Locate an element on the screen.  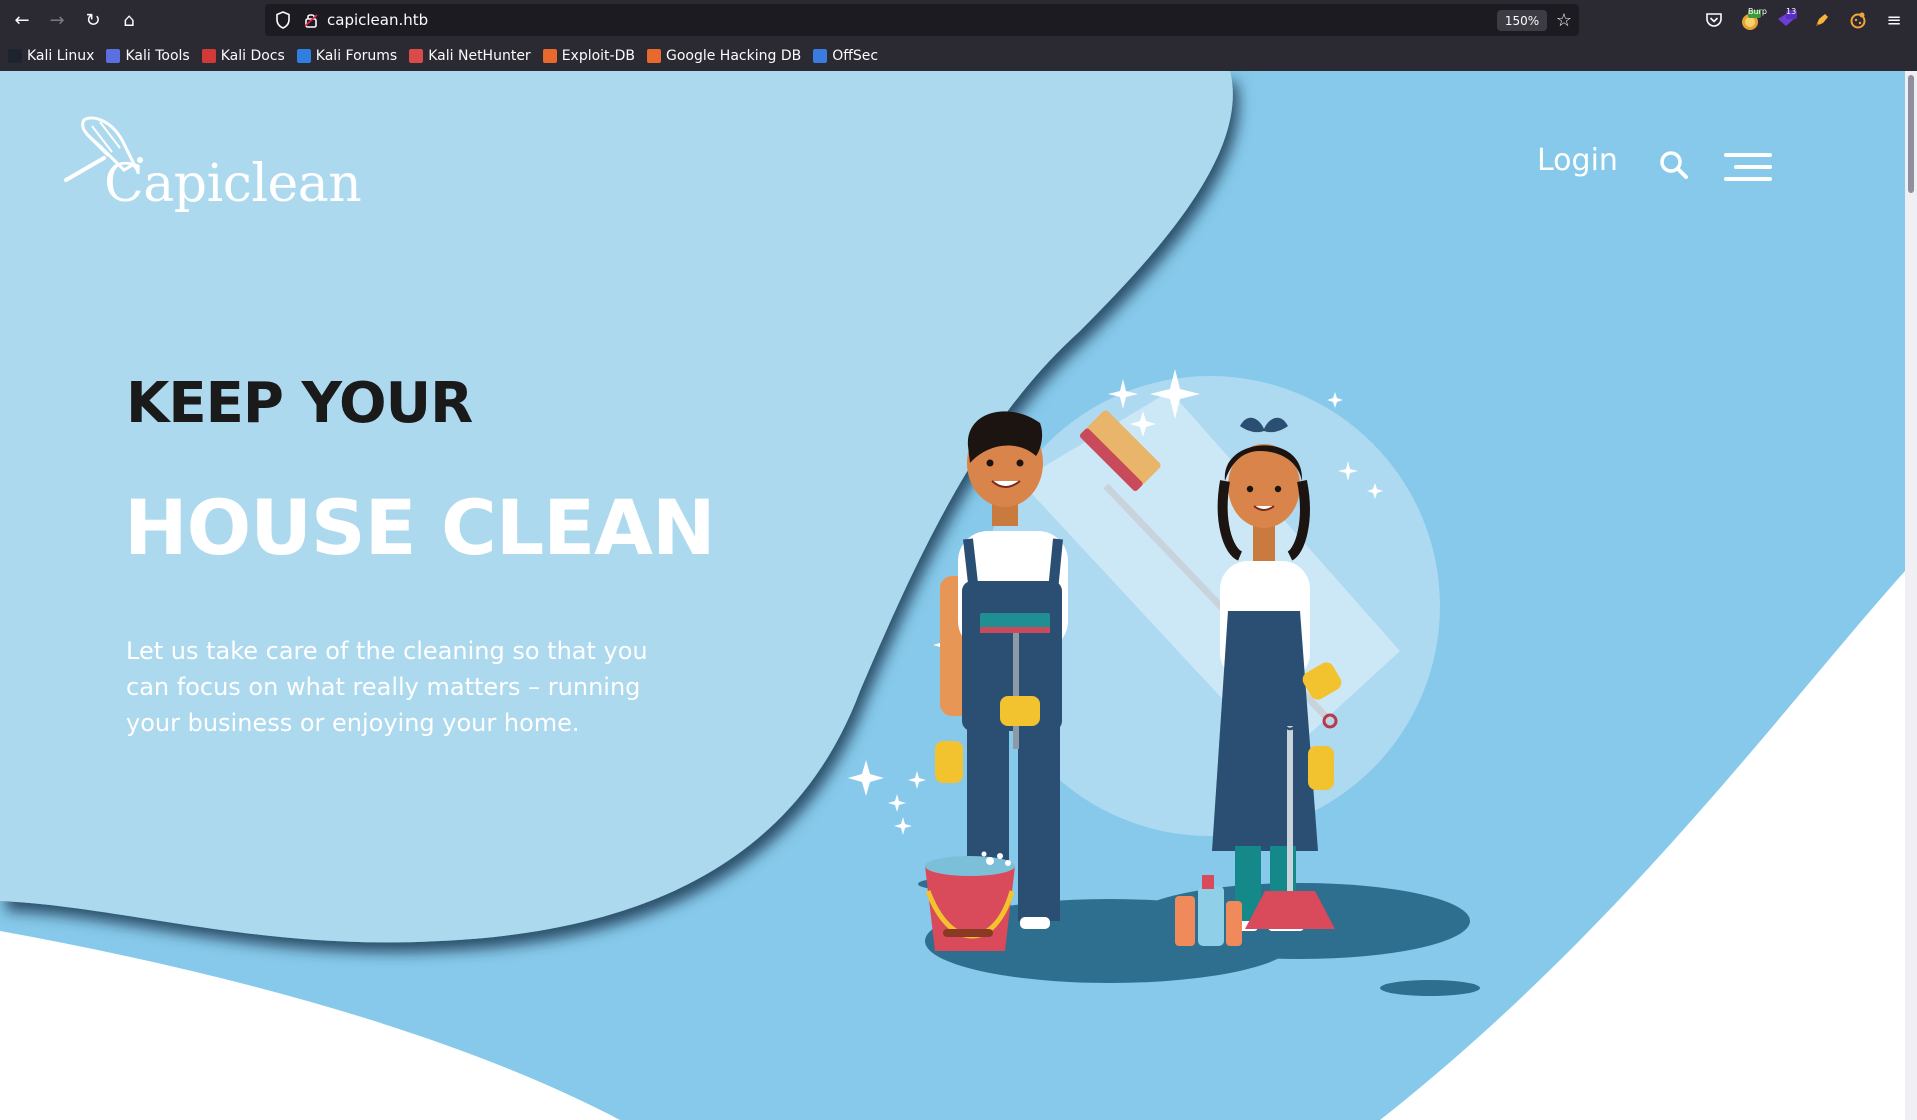
bookmark-label: Kali Forums is located at coordinates (356, 55).